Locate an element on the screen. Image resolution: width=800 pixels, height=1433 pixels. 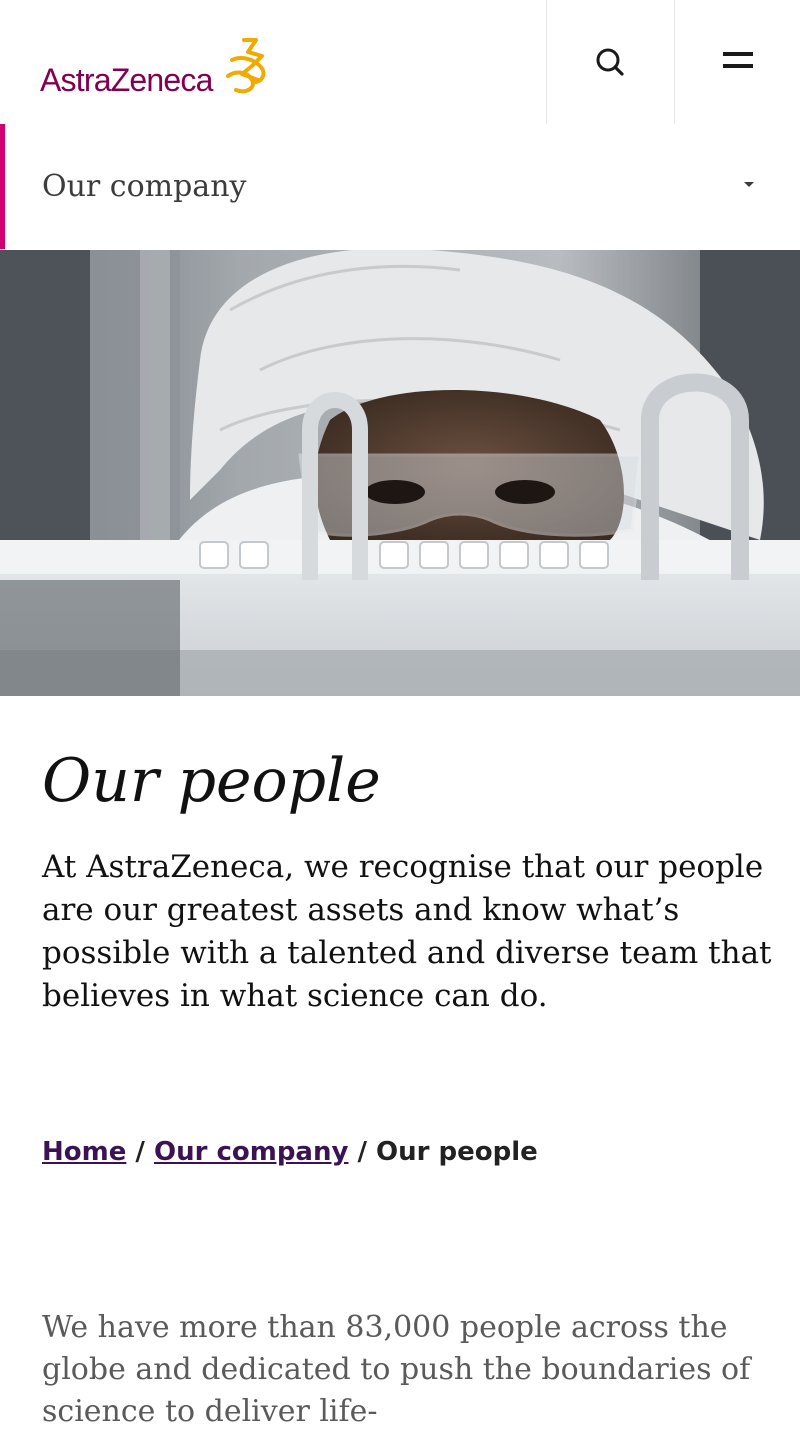
section-nav-label: Our company is located at coordinates (144, 186).